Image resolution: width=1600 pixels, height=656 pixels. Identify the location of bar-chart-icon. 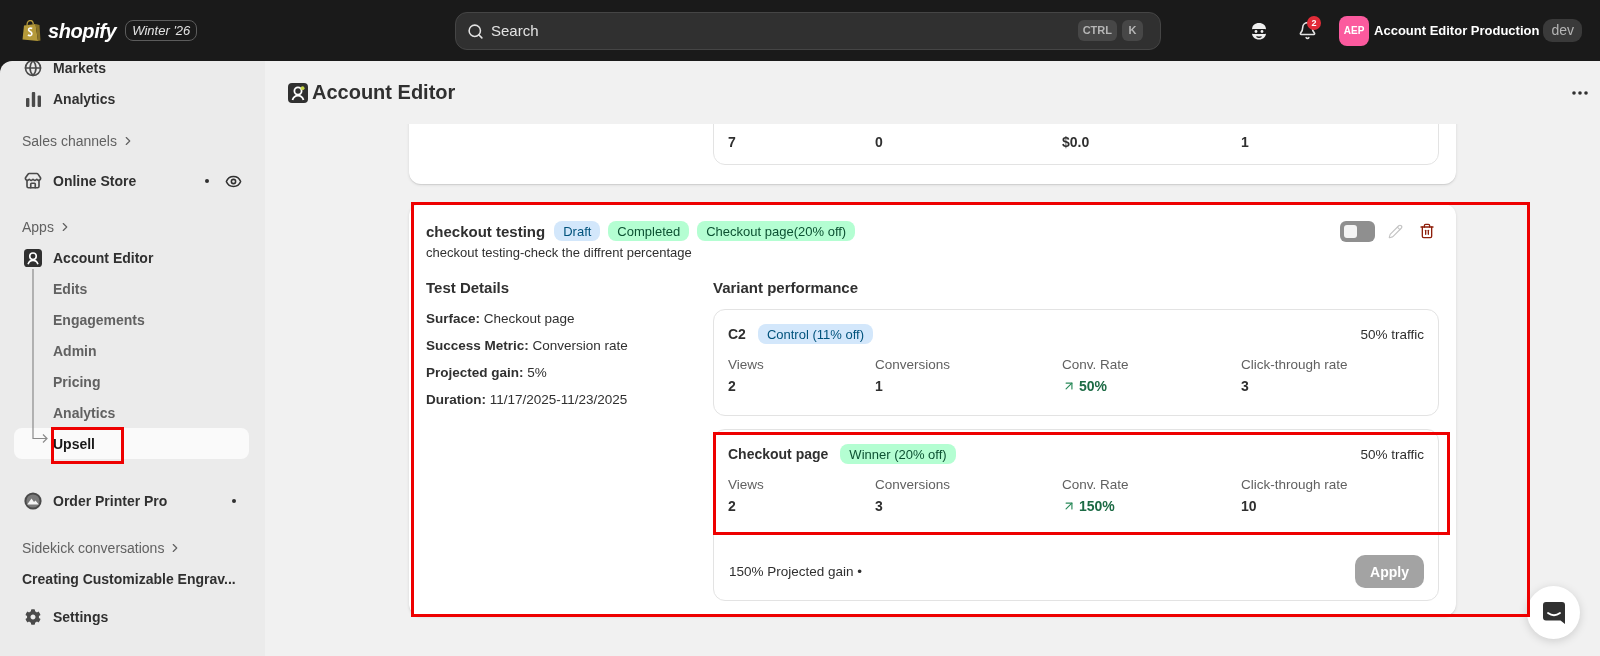
(33, 99).